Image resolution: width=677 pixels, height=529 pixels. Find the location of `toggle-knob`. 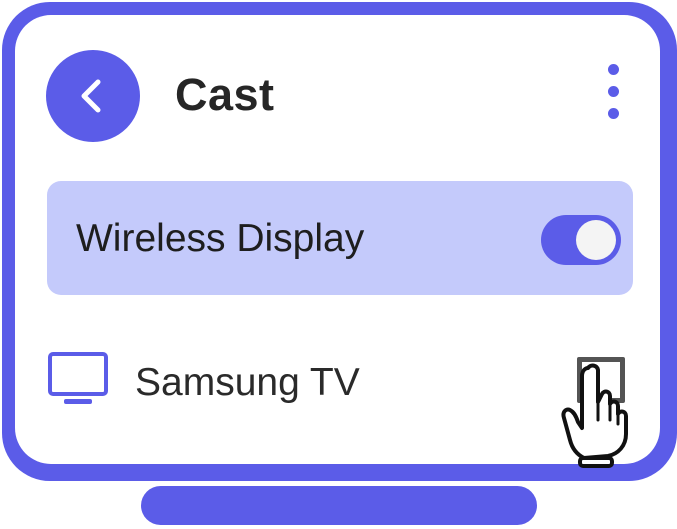

toggle-knob is located at coordinates (596, 240).